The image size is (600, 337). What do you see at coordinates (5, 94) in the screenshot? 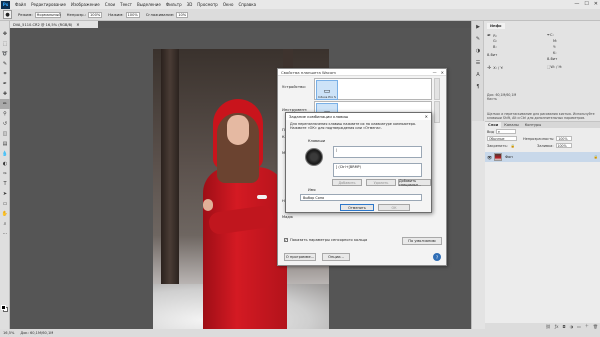
I see `healing-tool-icon: ✚` at bounding box center [5, 94].